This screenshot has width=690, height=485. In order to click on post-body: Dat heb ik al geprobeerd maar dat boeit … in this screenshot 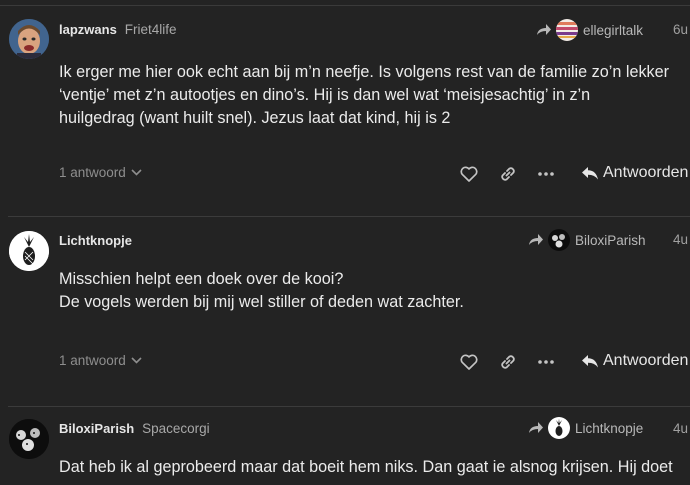, I will do `click(366, 467)`.